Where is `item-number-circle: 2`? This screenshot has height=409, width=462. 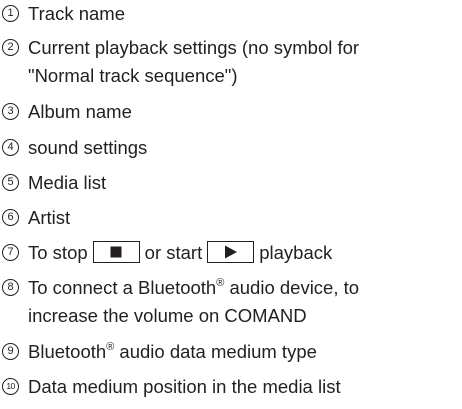
item-number-circle: 2 is located at coordinates (10, 47).